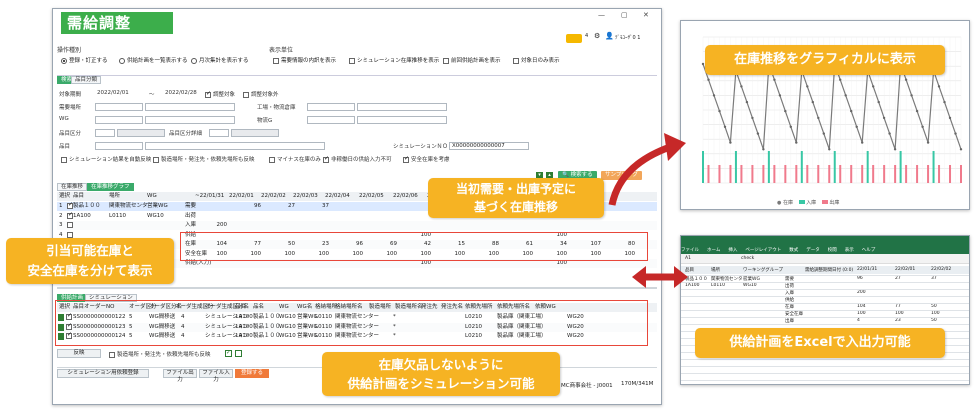 This screenshot has width=980, height=411. Describe the element at coordinates (813, 250) in the screenshot. I see `excel-ribbon-tab: データ` at that location.